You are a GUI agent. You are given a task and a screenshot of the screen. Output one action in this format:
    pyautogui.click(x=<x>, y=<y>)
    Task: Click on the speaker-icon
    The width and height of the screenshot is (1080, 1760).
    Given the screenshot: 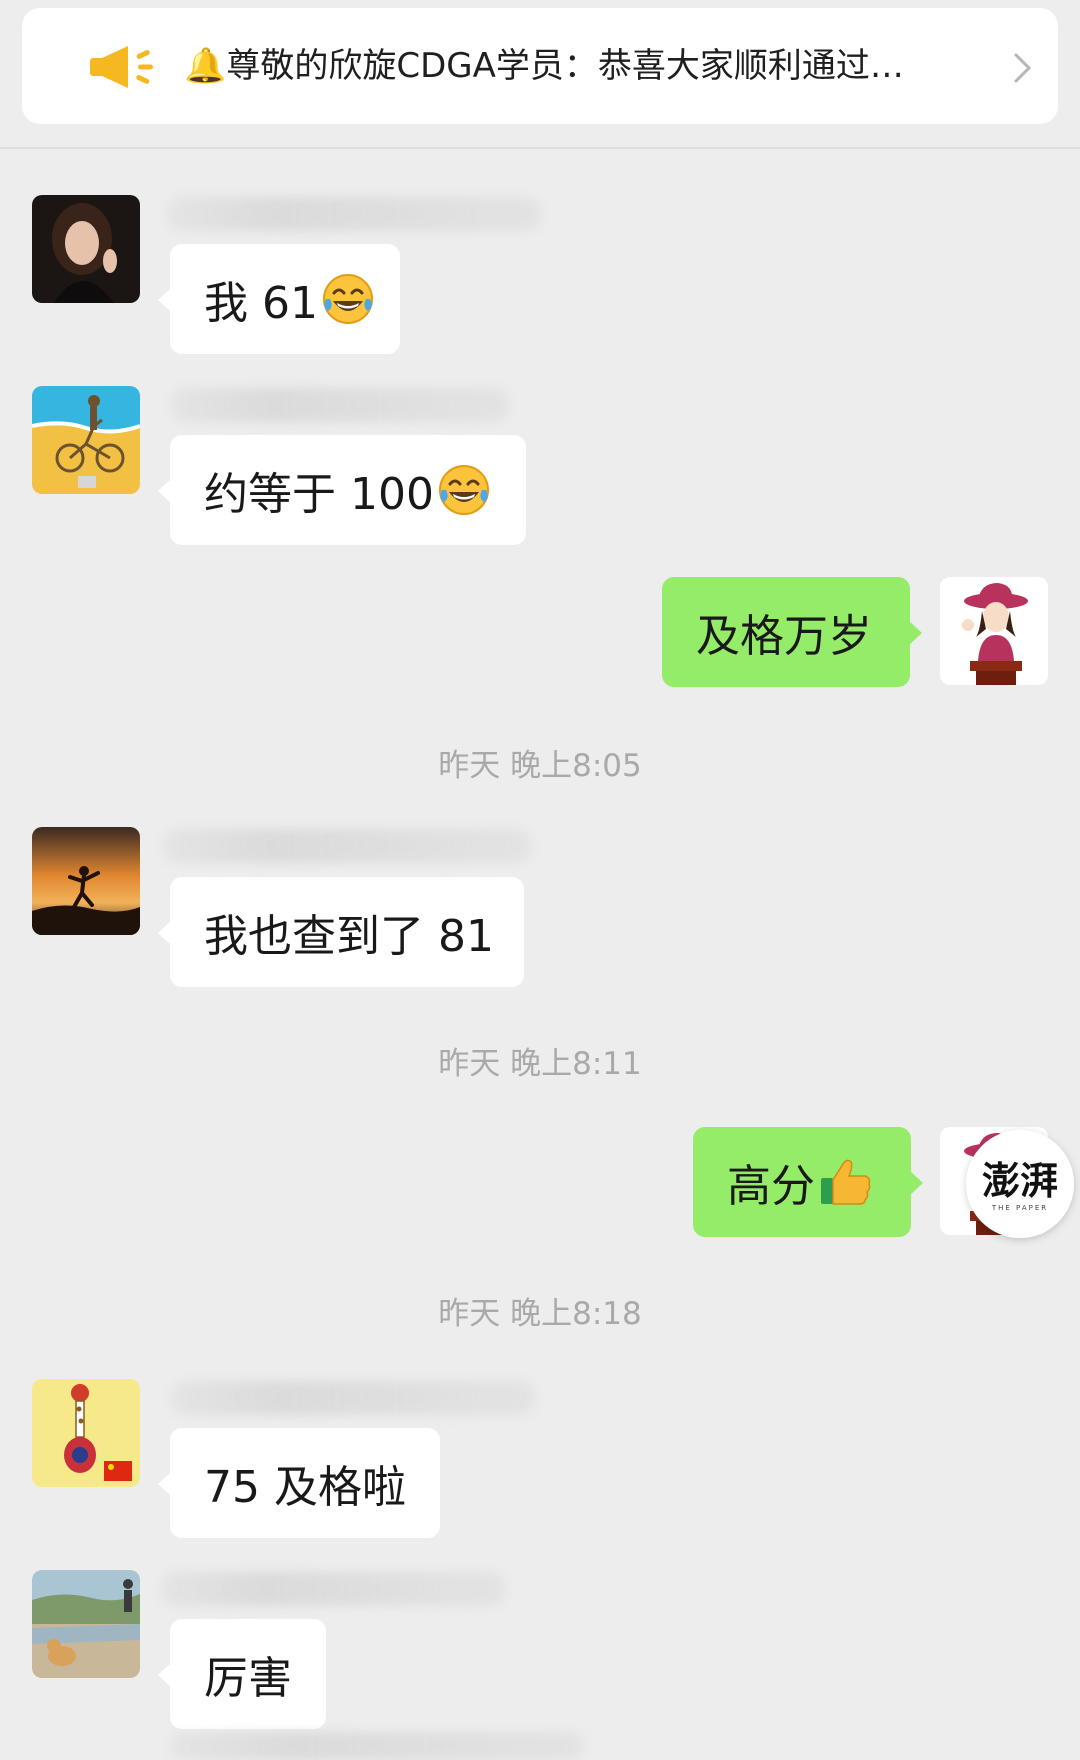 What is the action you would take?
    pyautogui.click(x=121, y=67)
    